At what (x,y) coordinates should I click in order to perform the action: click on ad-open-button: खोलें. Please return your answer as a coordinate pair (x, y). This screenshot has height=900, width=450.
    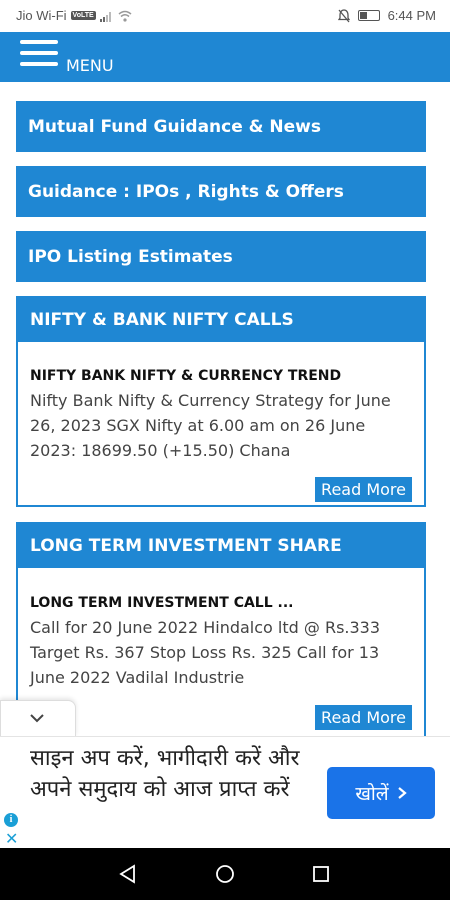
    Looking at the image, I should click on (381, 793).